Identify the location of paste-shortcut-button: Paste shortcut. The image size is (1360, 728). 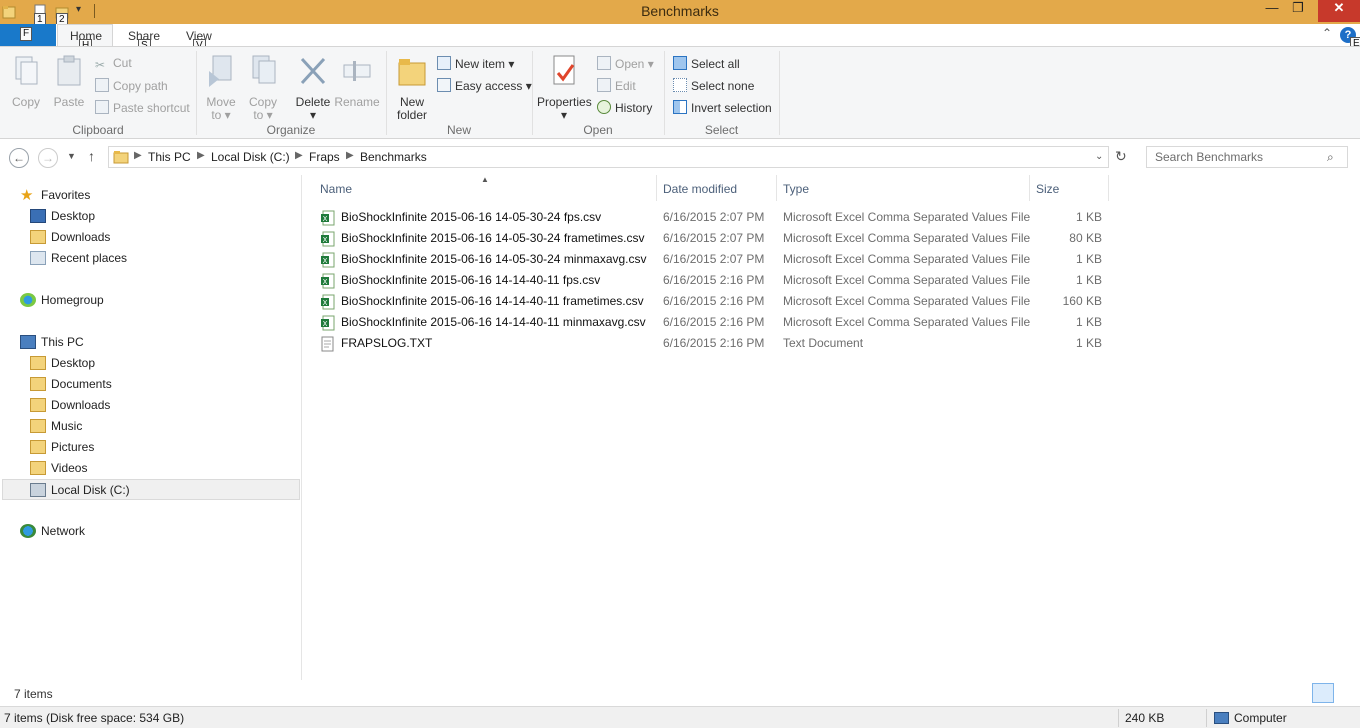
(142, 107).